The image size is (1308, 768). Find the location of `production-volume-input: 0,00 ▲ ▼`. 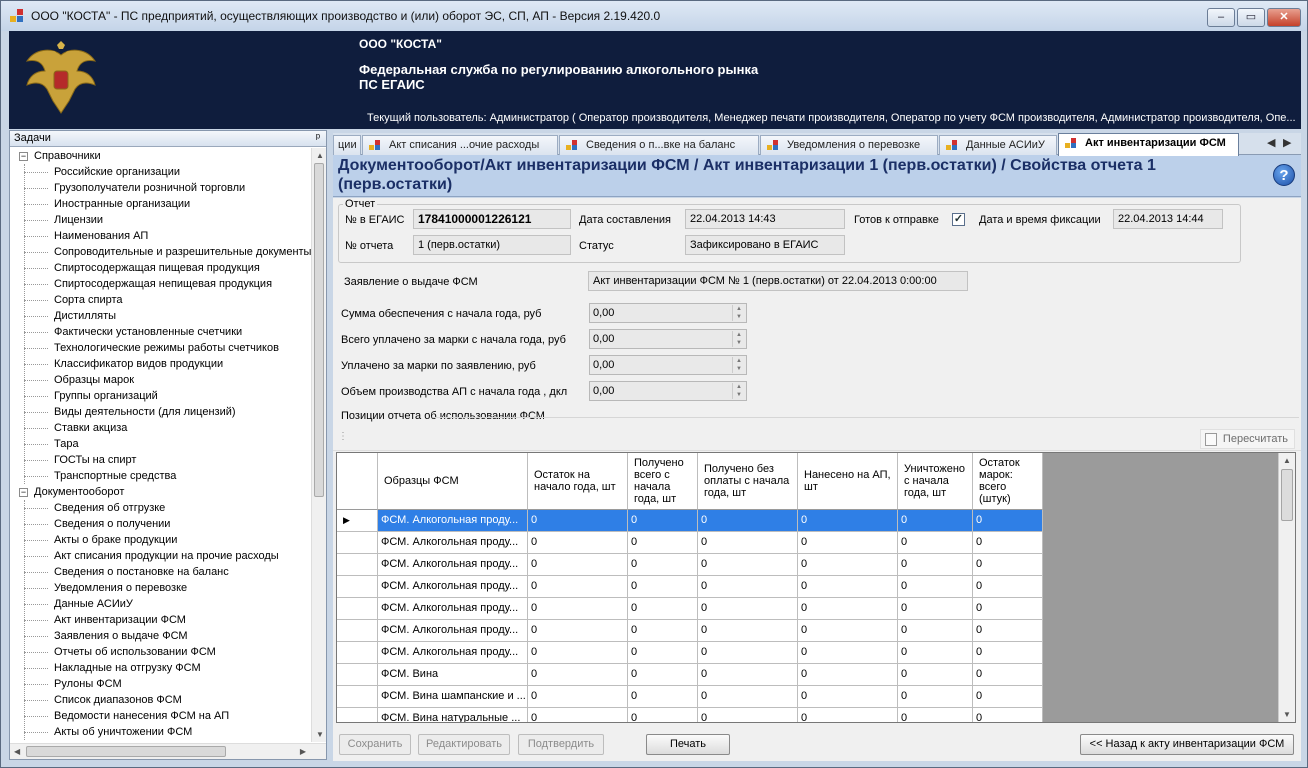

production-volume-input: 0,00 ▲ ▼ is located at coordinates (668, 391).